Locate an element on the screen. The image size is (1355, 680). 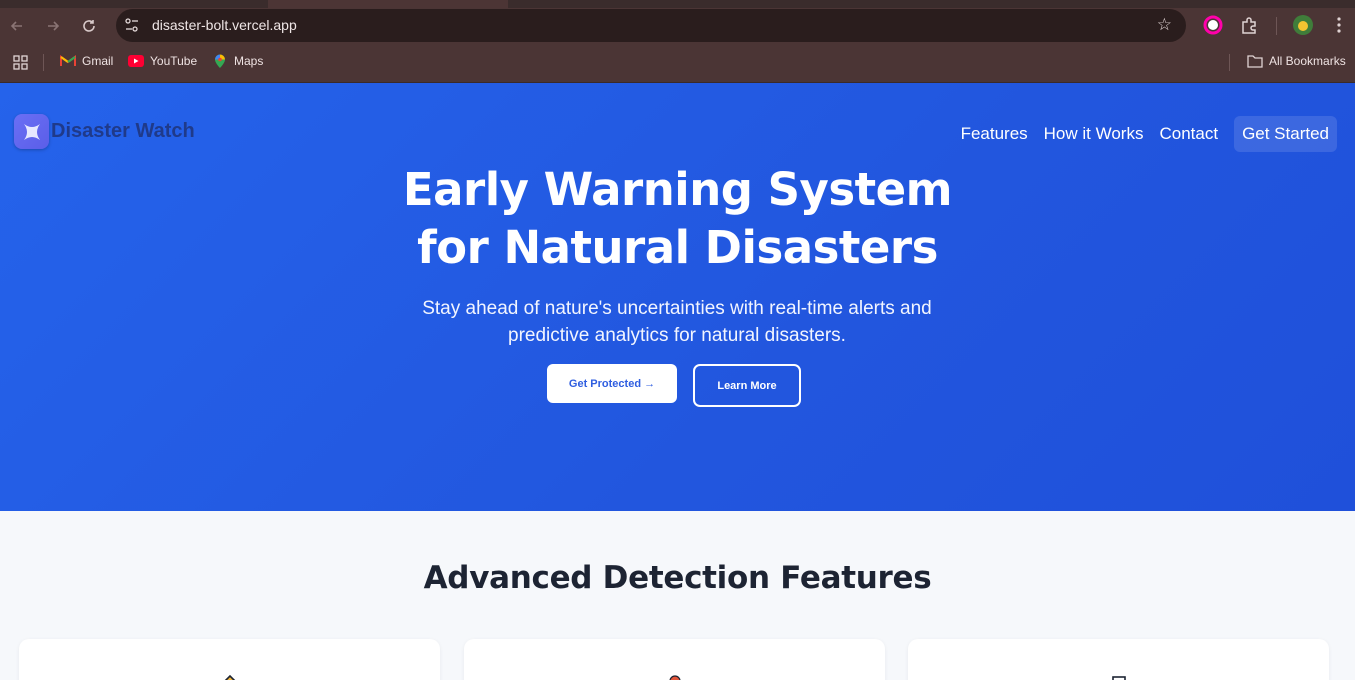
get-started-button: Get Started is located at coordinates (1285, 134).